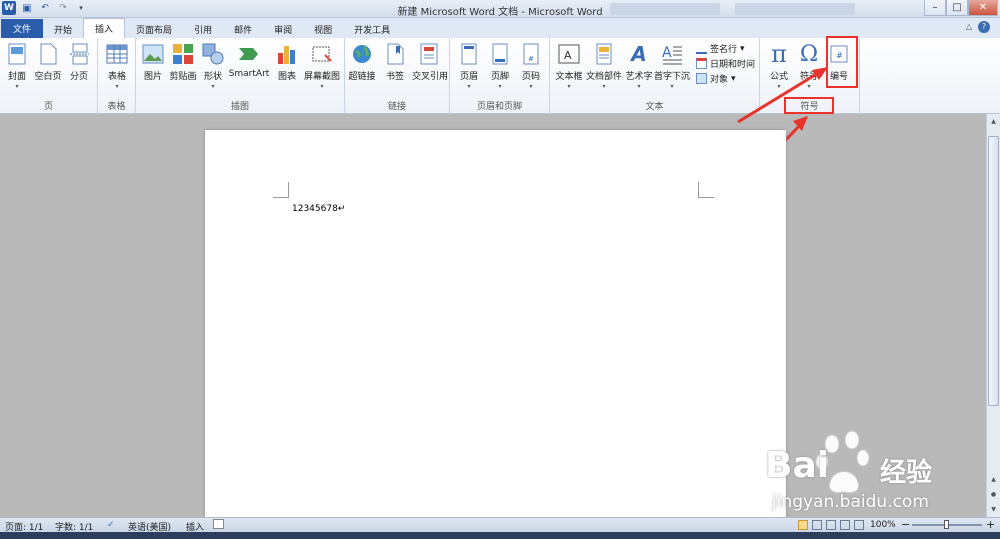  What do you see at coordinates (318, 209) in the screenshot?
I see `document-text: 12345678↵` at bounding box center [318, 209].